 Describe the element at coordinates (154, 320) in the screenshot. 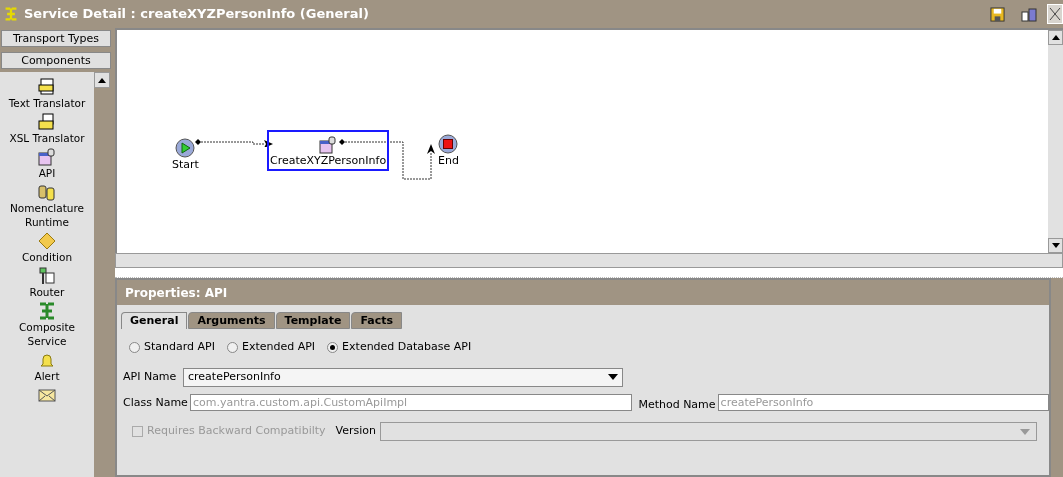

I see `tab: General` at that location.